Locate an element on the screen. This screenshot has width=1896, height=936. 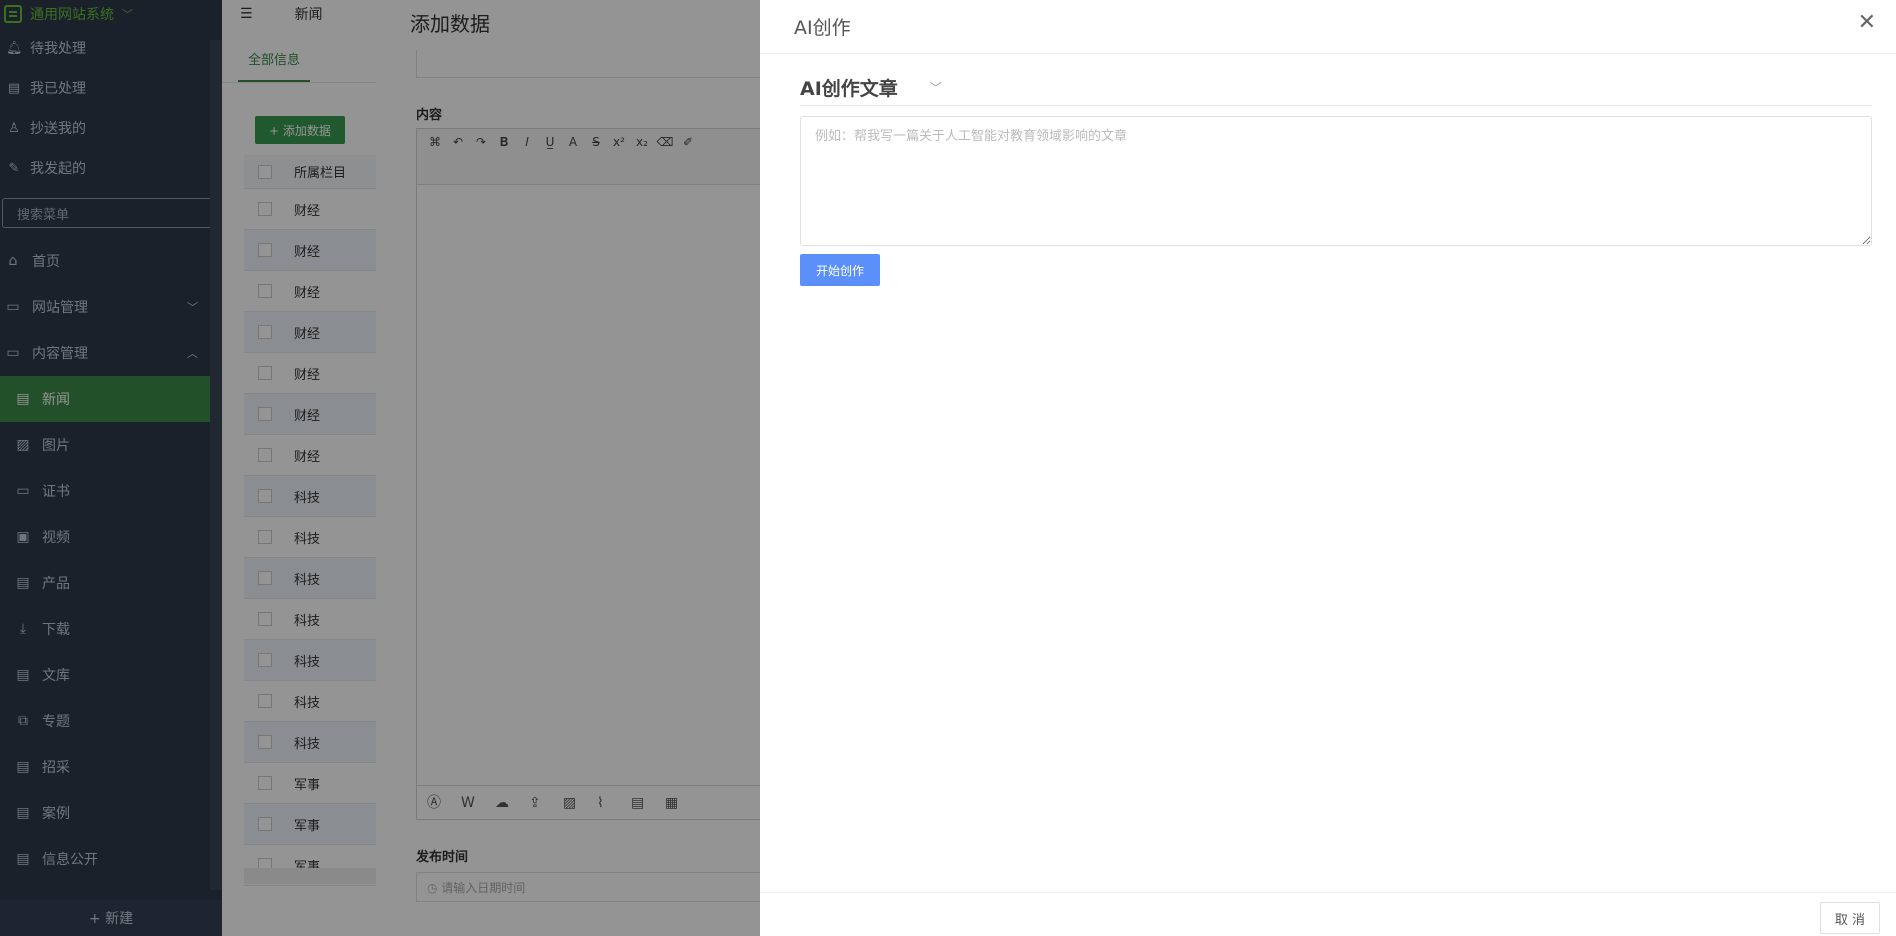
drawer-title: AI创作 is located at coordinates (822, 28).